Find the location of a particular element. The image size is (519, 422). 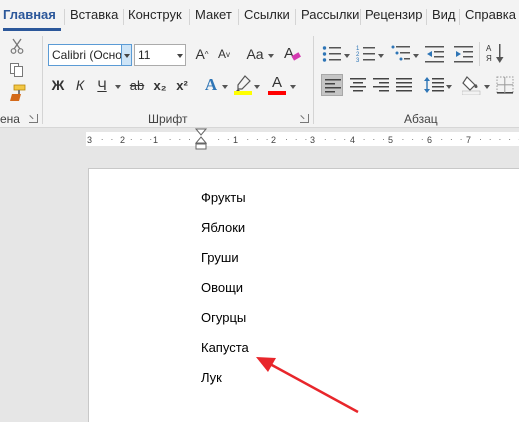

annotation-layer is located at coordinates (307, 385).